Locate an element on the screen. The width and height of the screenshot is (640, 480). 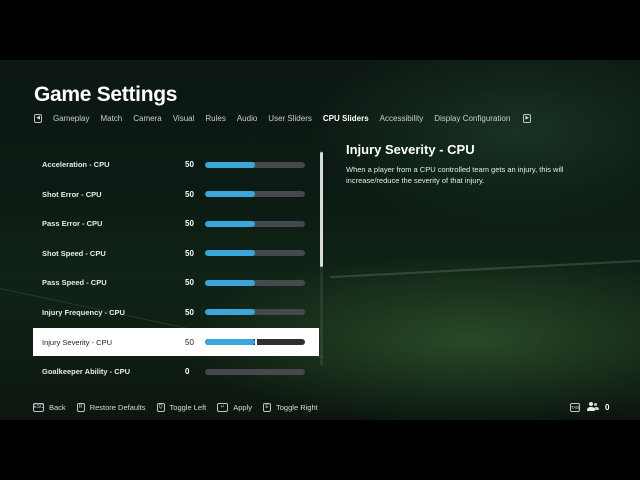
apply-button: ↵ Apply is located at coordinates (235, 407).